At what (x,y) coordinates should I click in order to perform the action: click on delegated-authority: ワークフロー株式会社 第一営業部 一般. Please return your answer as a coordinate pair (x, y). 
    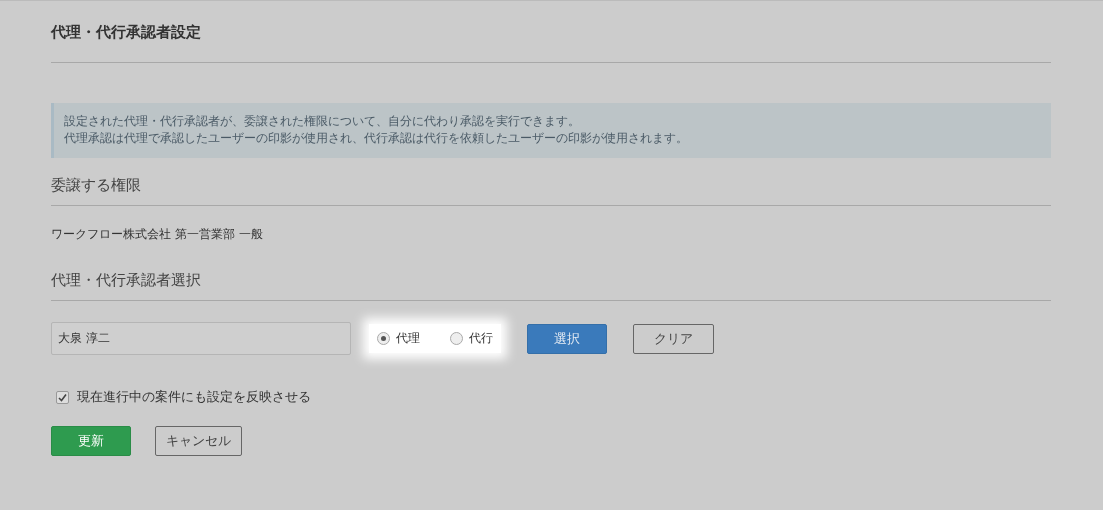
    Looking at the image, I should click on (157, 234).